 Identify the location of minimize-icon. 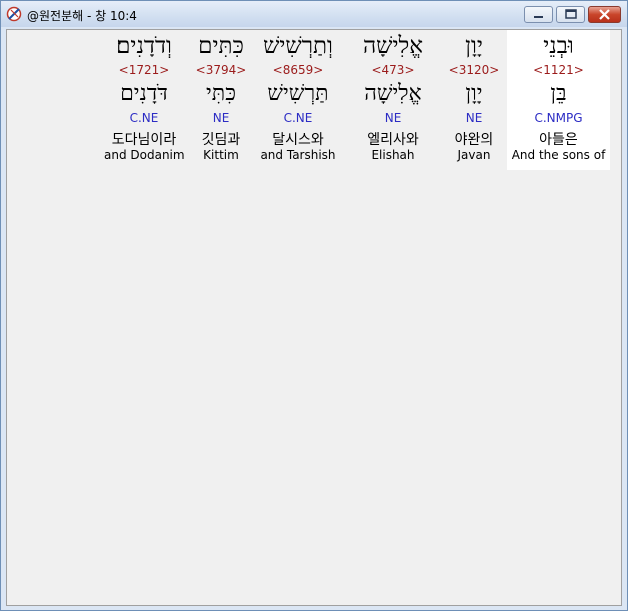
(538, 17).